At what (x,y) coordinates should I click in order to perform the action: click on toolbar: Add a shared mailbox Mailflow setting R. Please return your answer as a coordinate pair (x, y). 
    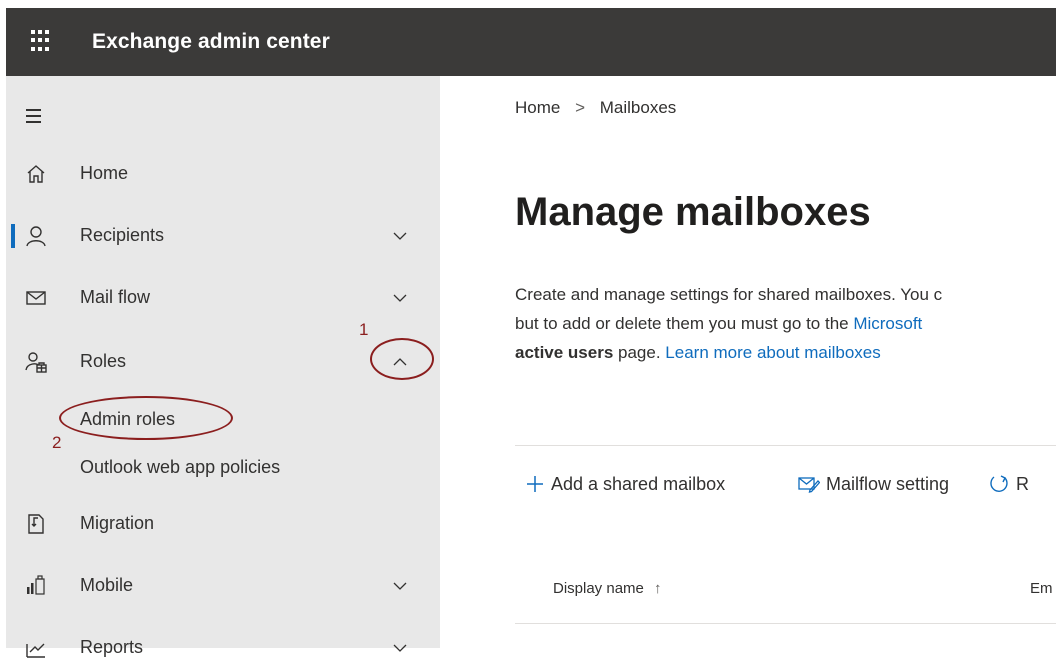
    Looking at the image, I should click on (785, 484).